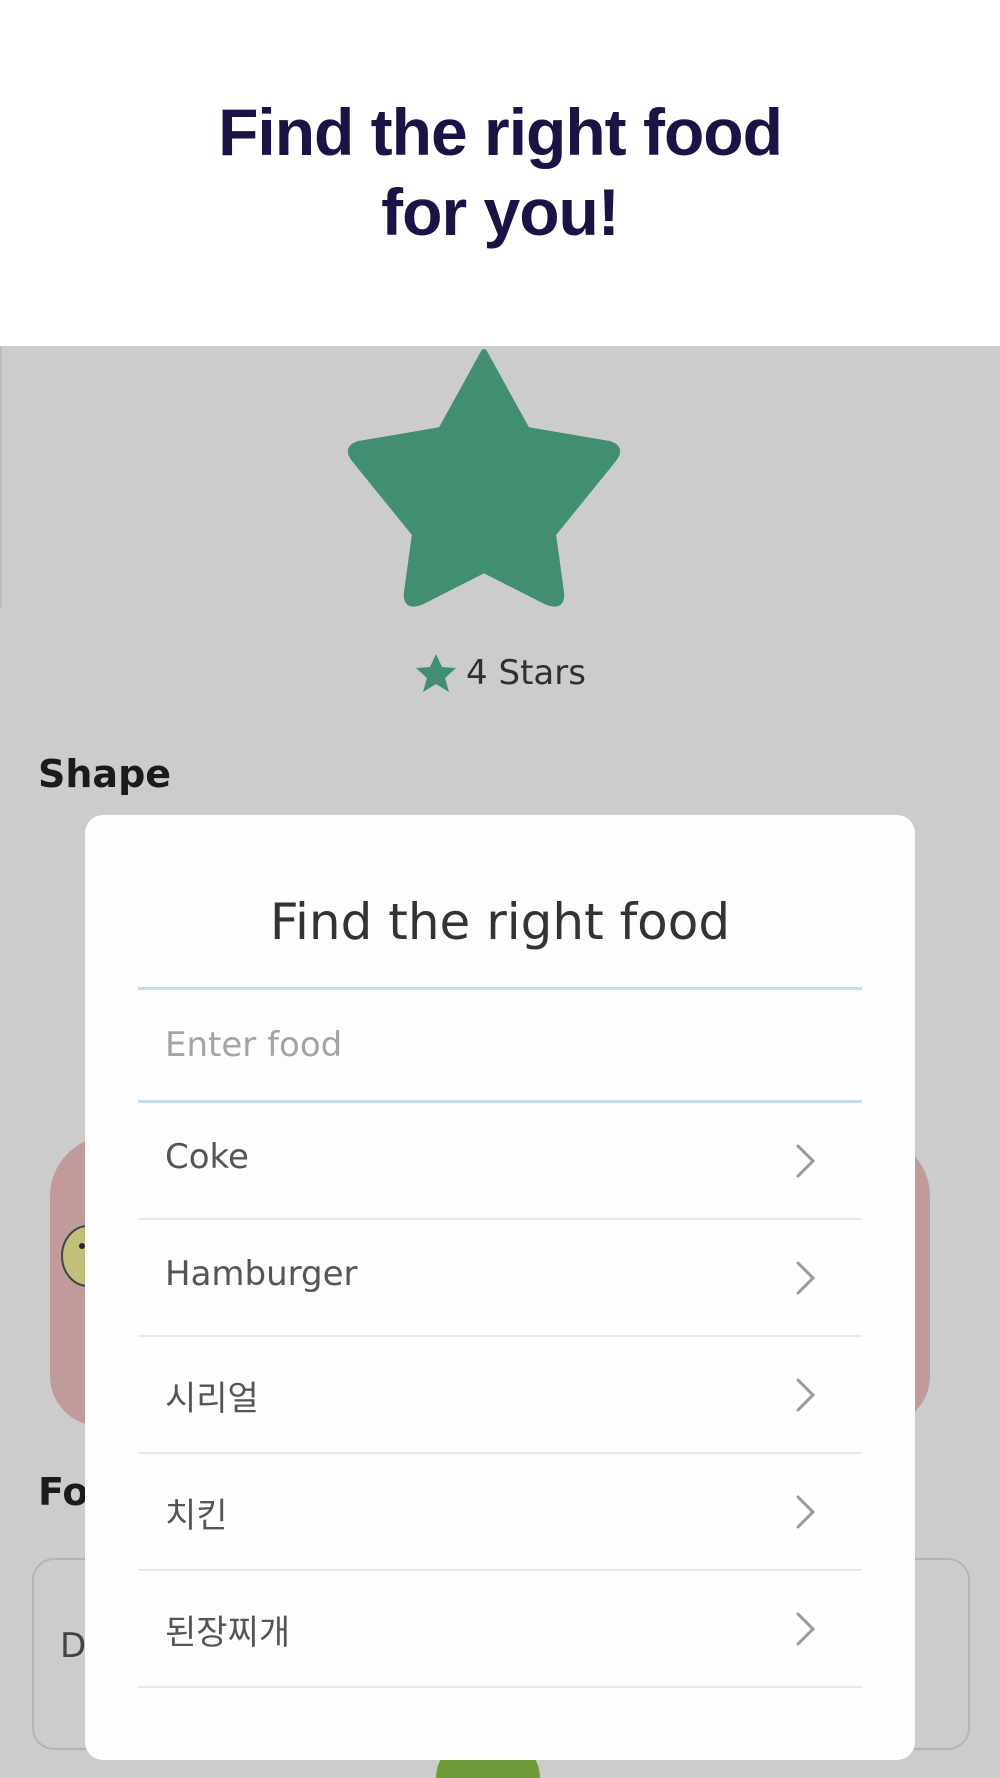 This screenshot has width=1000, height=1778. Describe the element at coordinates (500, 1512) in the screenshot. I see `food-list-item-chicken: 치킨` at that location.